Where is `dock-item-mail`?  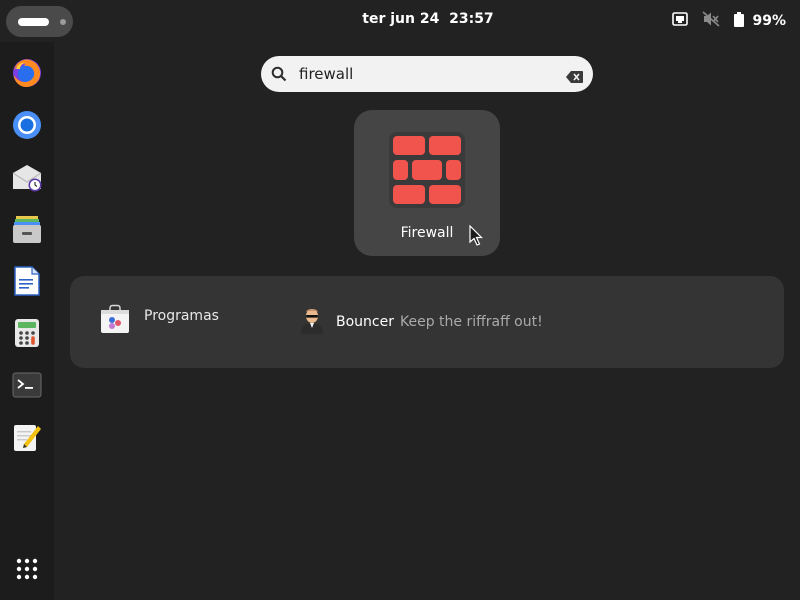
dock-item-mail is located at coordinates (27, 177).